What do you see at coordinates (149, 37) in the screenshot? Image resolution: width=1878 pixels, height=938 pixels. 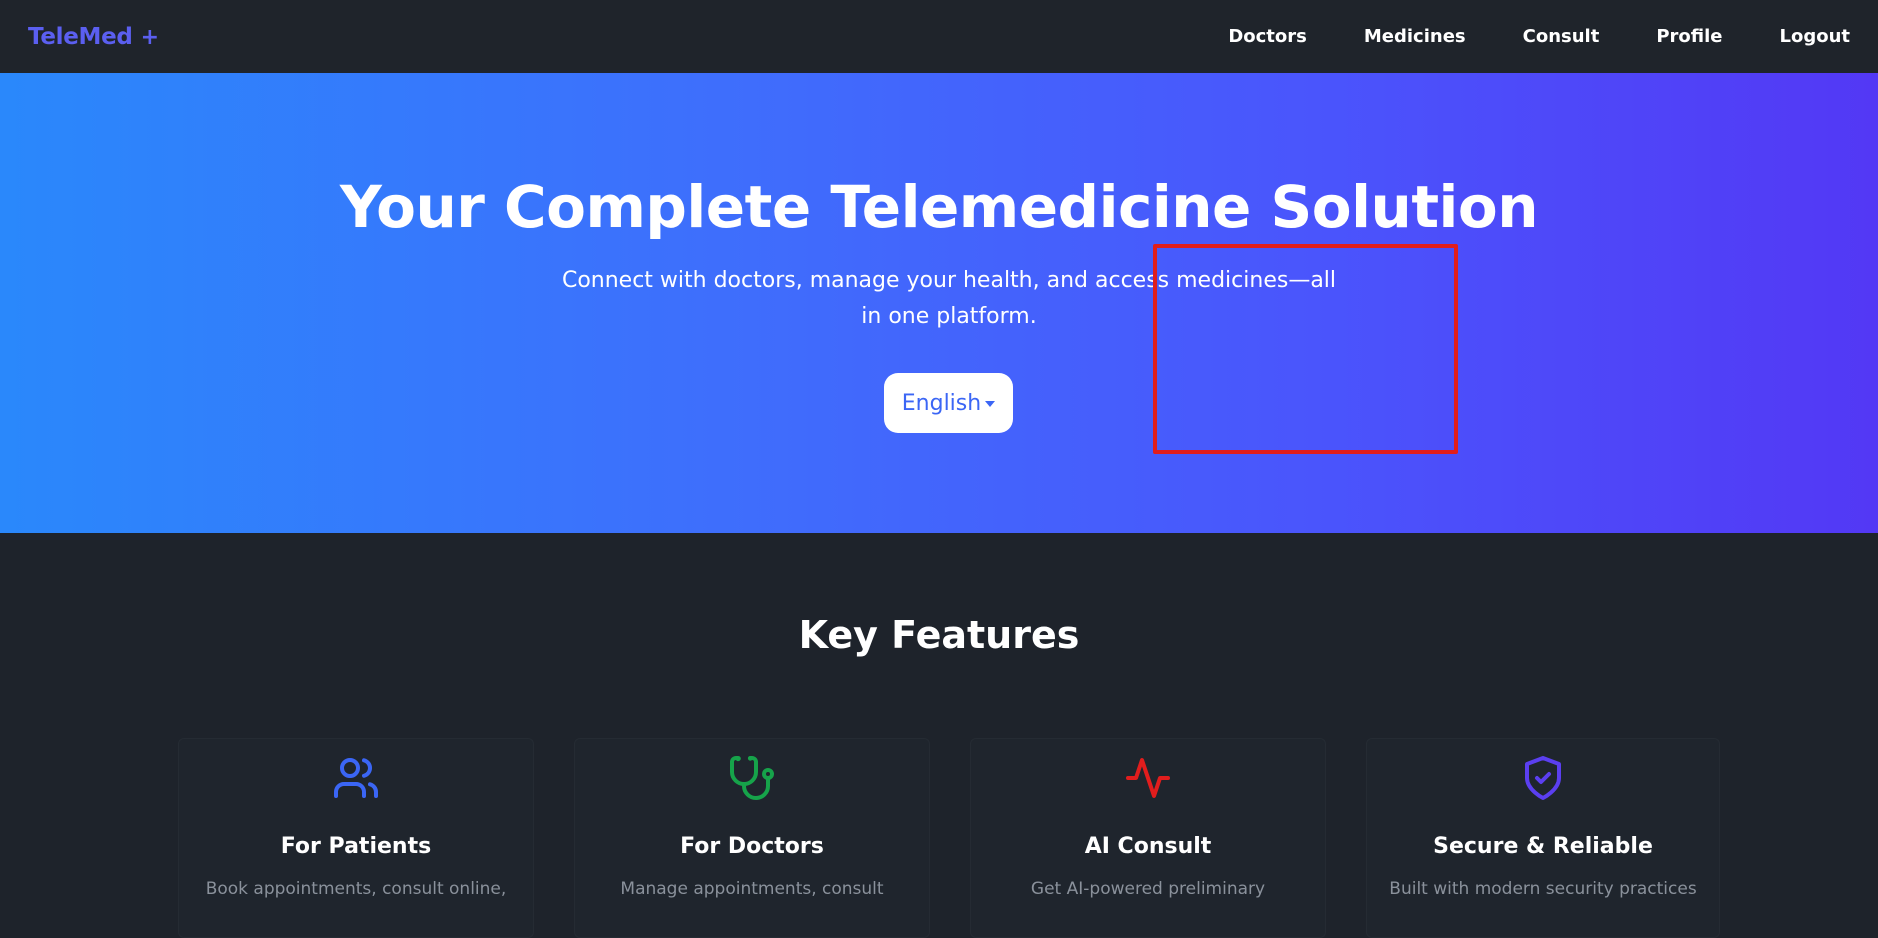 I see `brand-plus: +` at bounding box center [149, 37].